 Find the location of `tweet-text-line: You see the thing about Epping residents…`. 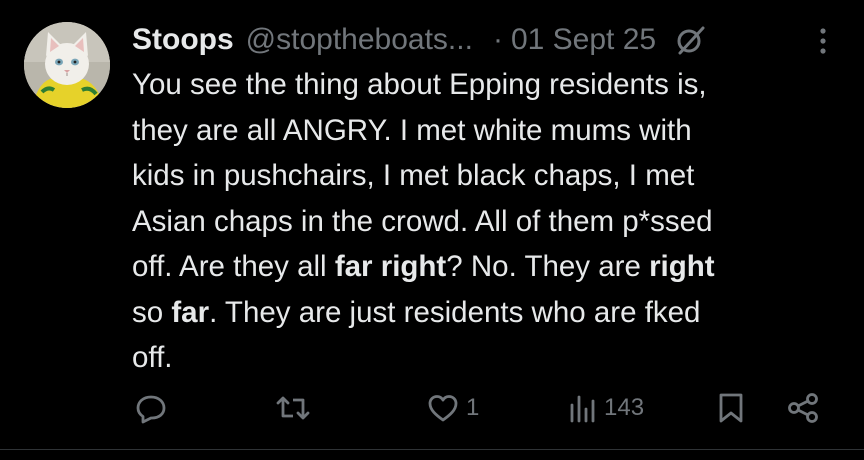

tweet-text-line: You see the thing about Epping residents… is located at coordinates (419, 84).